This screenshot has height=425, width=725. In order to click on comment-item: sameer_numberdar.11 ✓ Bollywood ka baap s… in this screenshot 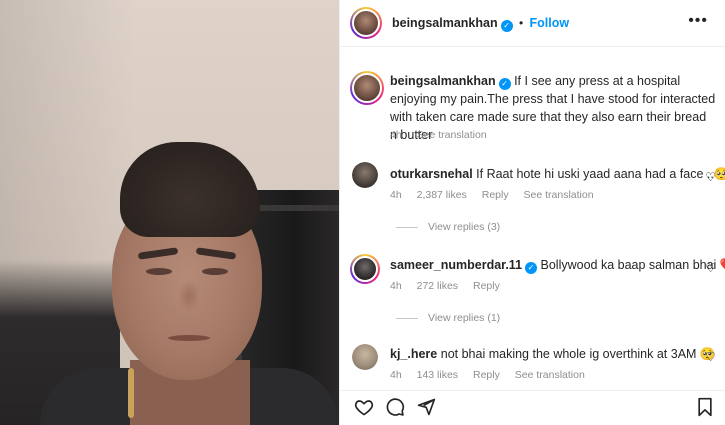, I will do `click(532, 292)`.